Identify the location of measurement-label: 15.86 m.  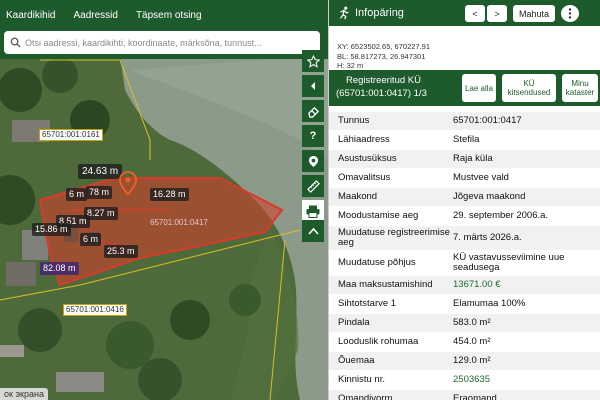
(51, 229).